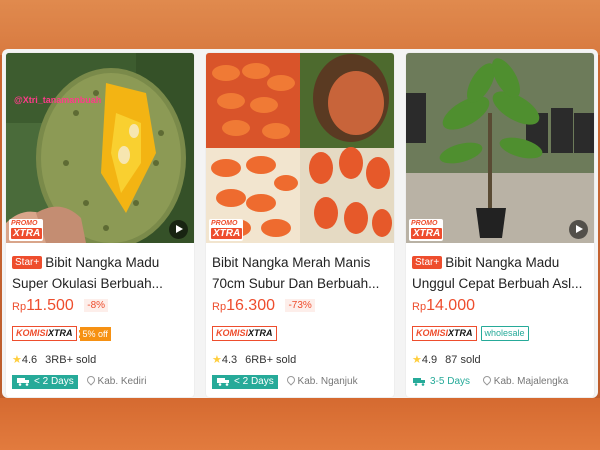 Image resolution: width=600 pixels, height=450 pixels. I want to click on rating-row: ★4.6 3RB+ sold, so click(54, 359).